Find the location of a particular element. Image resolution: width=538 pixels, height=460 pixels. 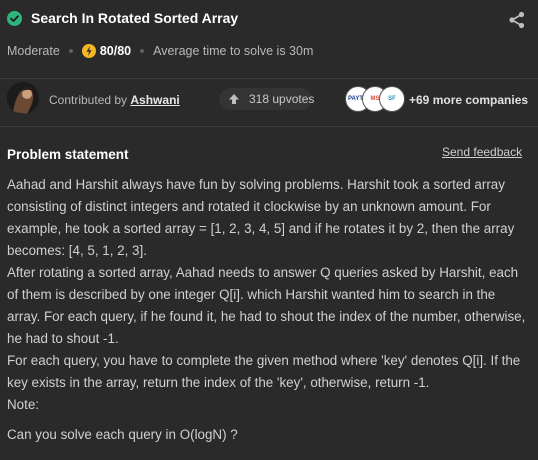

company-logo-salesforce-icon: SF is located at coordinates (392, 99).